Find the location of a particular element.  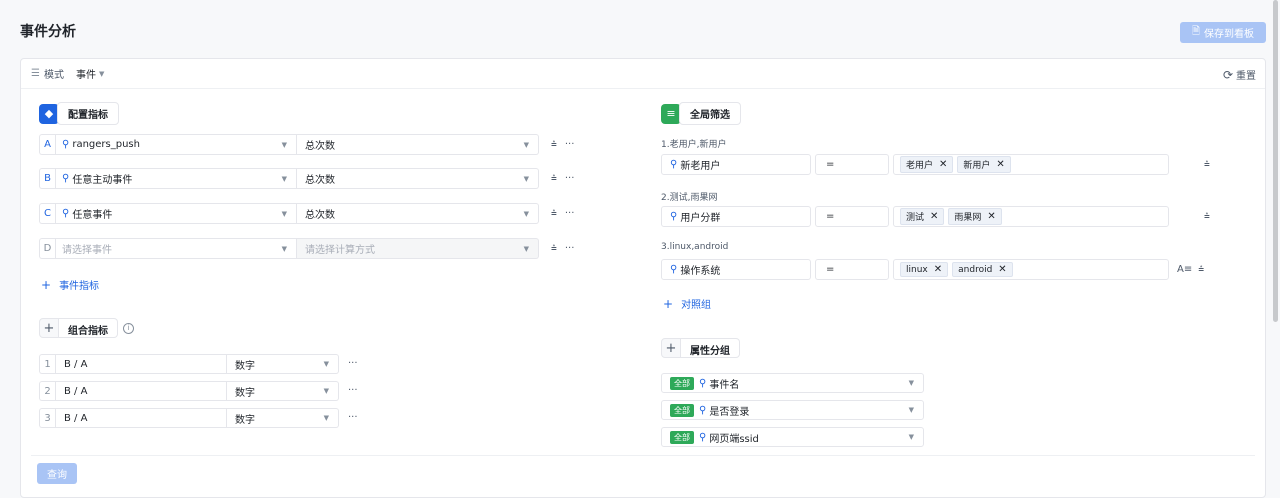

query-button: 查询 is located at coordinates (57, 473).